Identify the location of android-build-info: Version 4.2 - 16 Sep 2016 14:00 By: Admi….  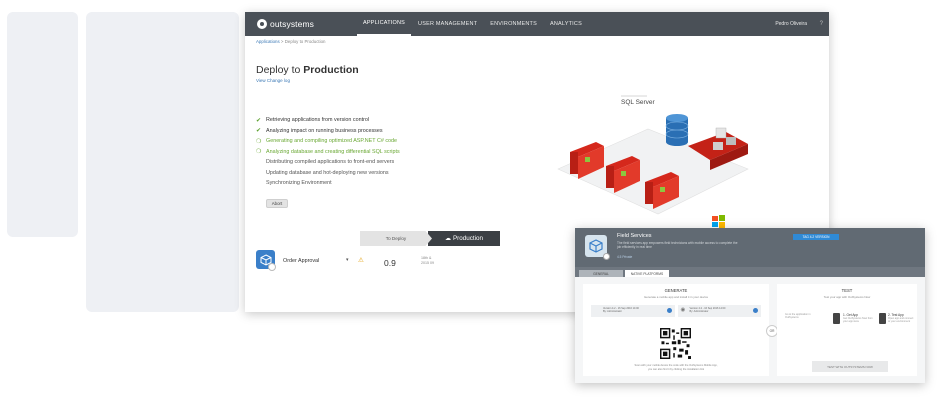
(708, 310).